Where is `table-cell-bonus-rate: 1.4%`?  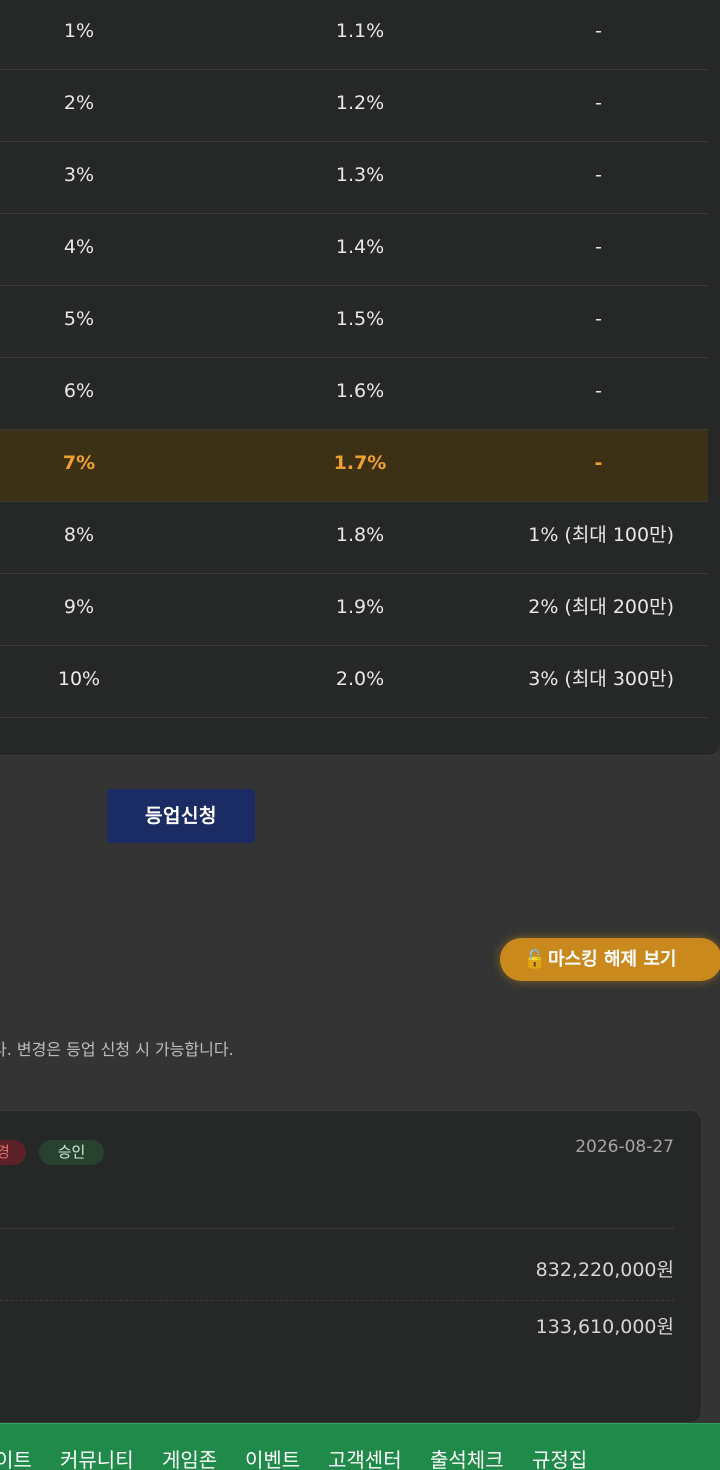
table-cell-bonus-rate: 1.4% is located at coordinates (360, 247).